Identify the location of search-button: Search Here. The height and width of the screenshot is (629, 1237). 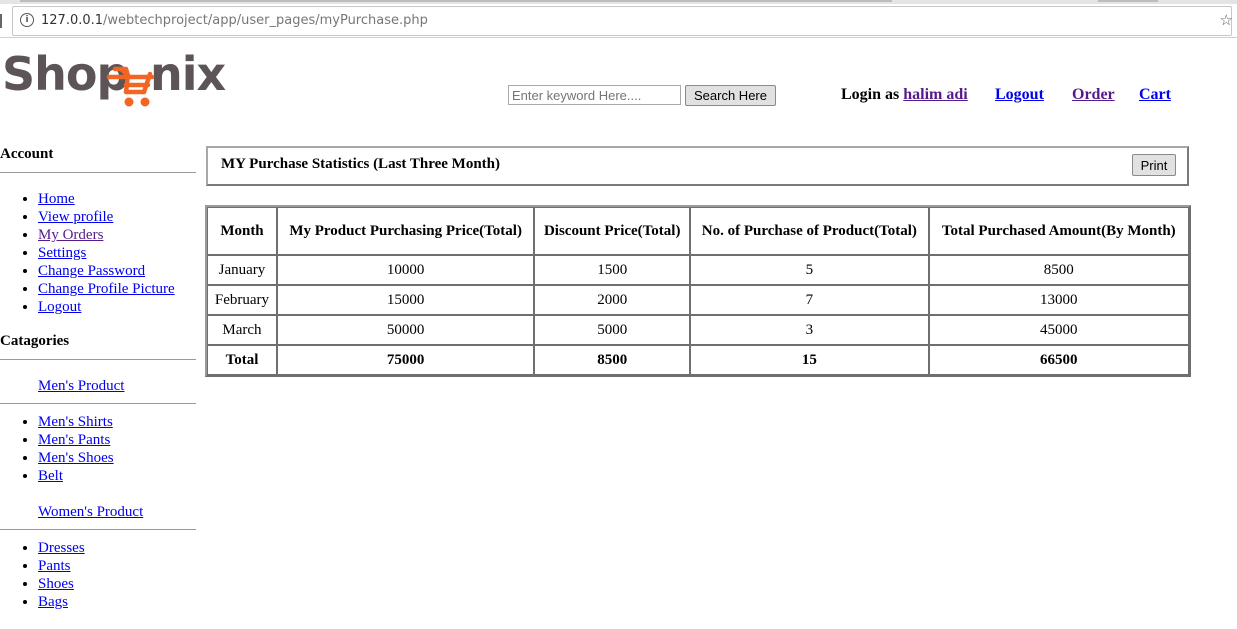
(730, 95).